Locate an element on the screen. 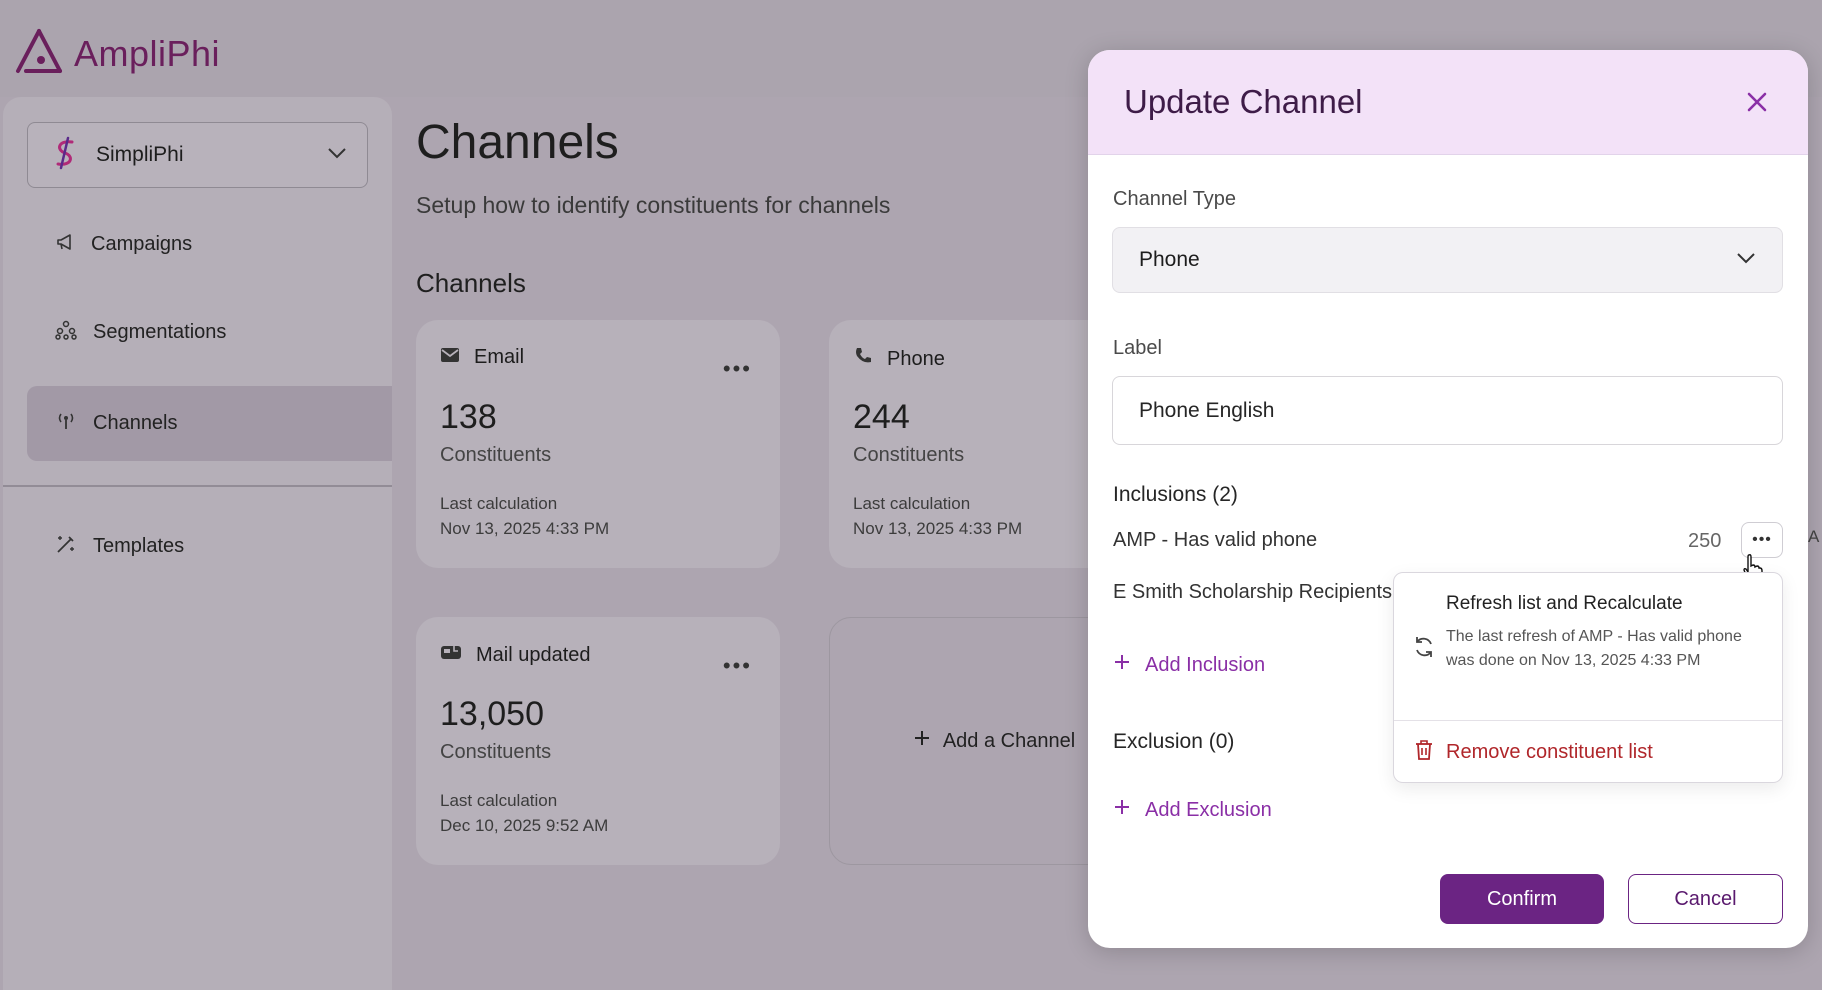 The height and width of the screenshot is (990, 1822). inclusion-item: E Smith Scholarship Recipients is located at coordinates (1253, 592).